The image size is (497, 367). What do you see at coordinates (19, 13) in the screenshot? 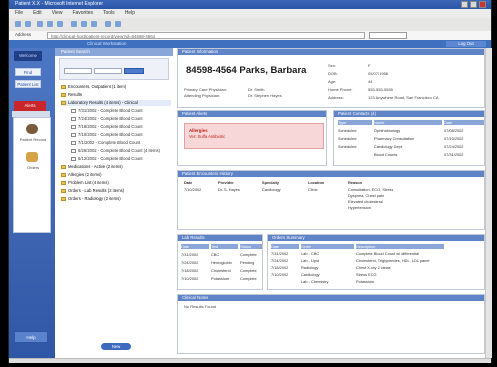
I see `menu-file: File` at bounding box center [19, 13].